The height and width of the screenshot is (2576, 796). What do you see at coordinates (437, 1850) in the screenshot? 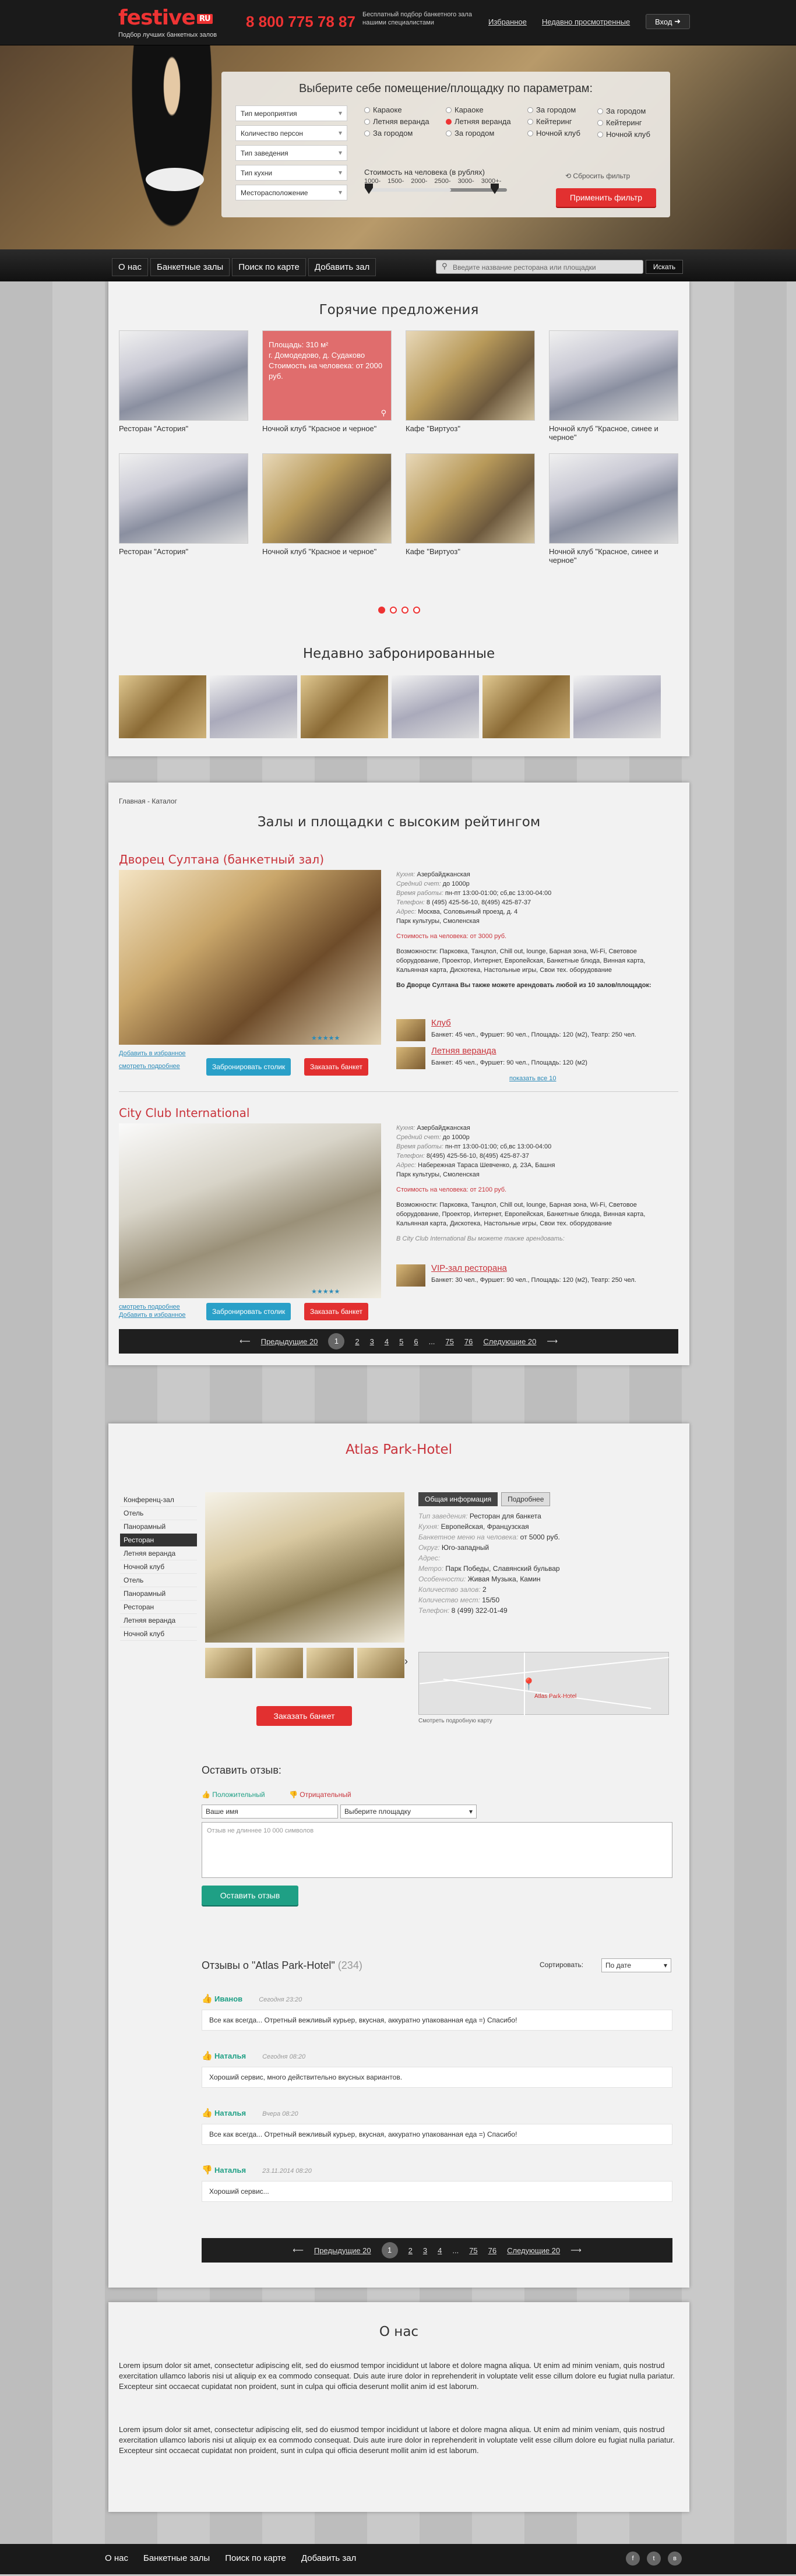
I see `review-text-input: Отзыв не длиннее 10 000 символов` at bounding box center [437, 1850].